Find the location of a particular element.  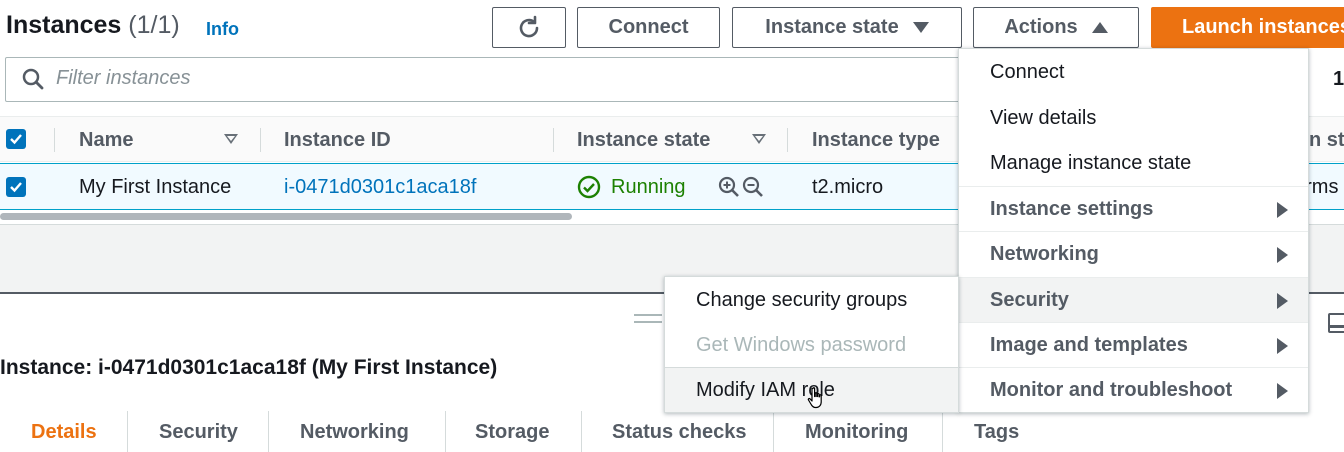

tab-tags: Tags is located at coordinates (996, 432).